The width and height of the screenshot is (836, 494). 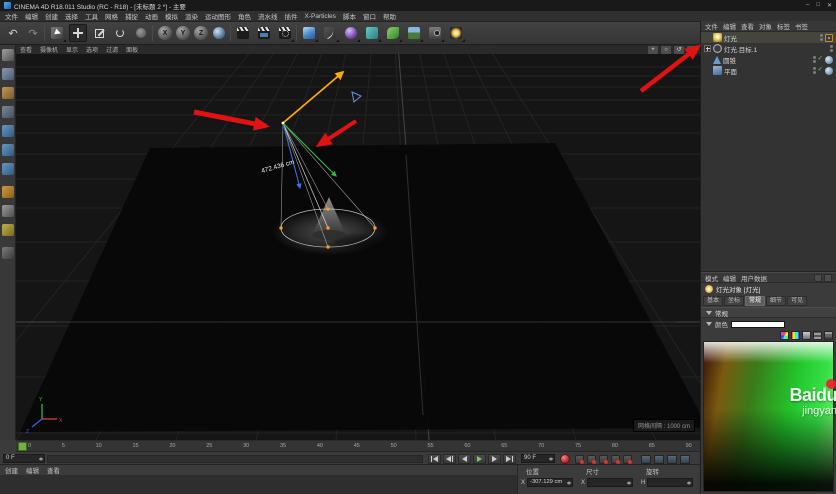 What do you see at coordinates (24, 458) in the screenshot?
I see `current-frame-field: 0 F` at bounding box center [24, 458].